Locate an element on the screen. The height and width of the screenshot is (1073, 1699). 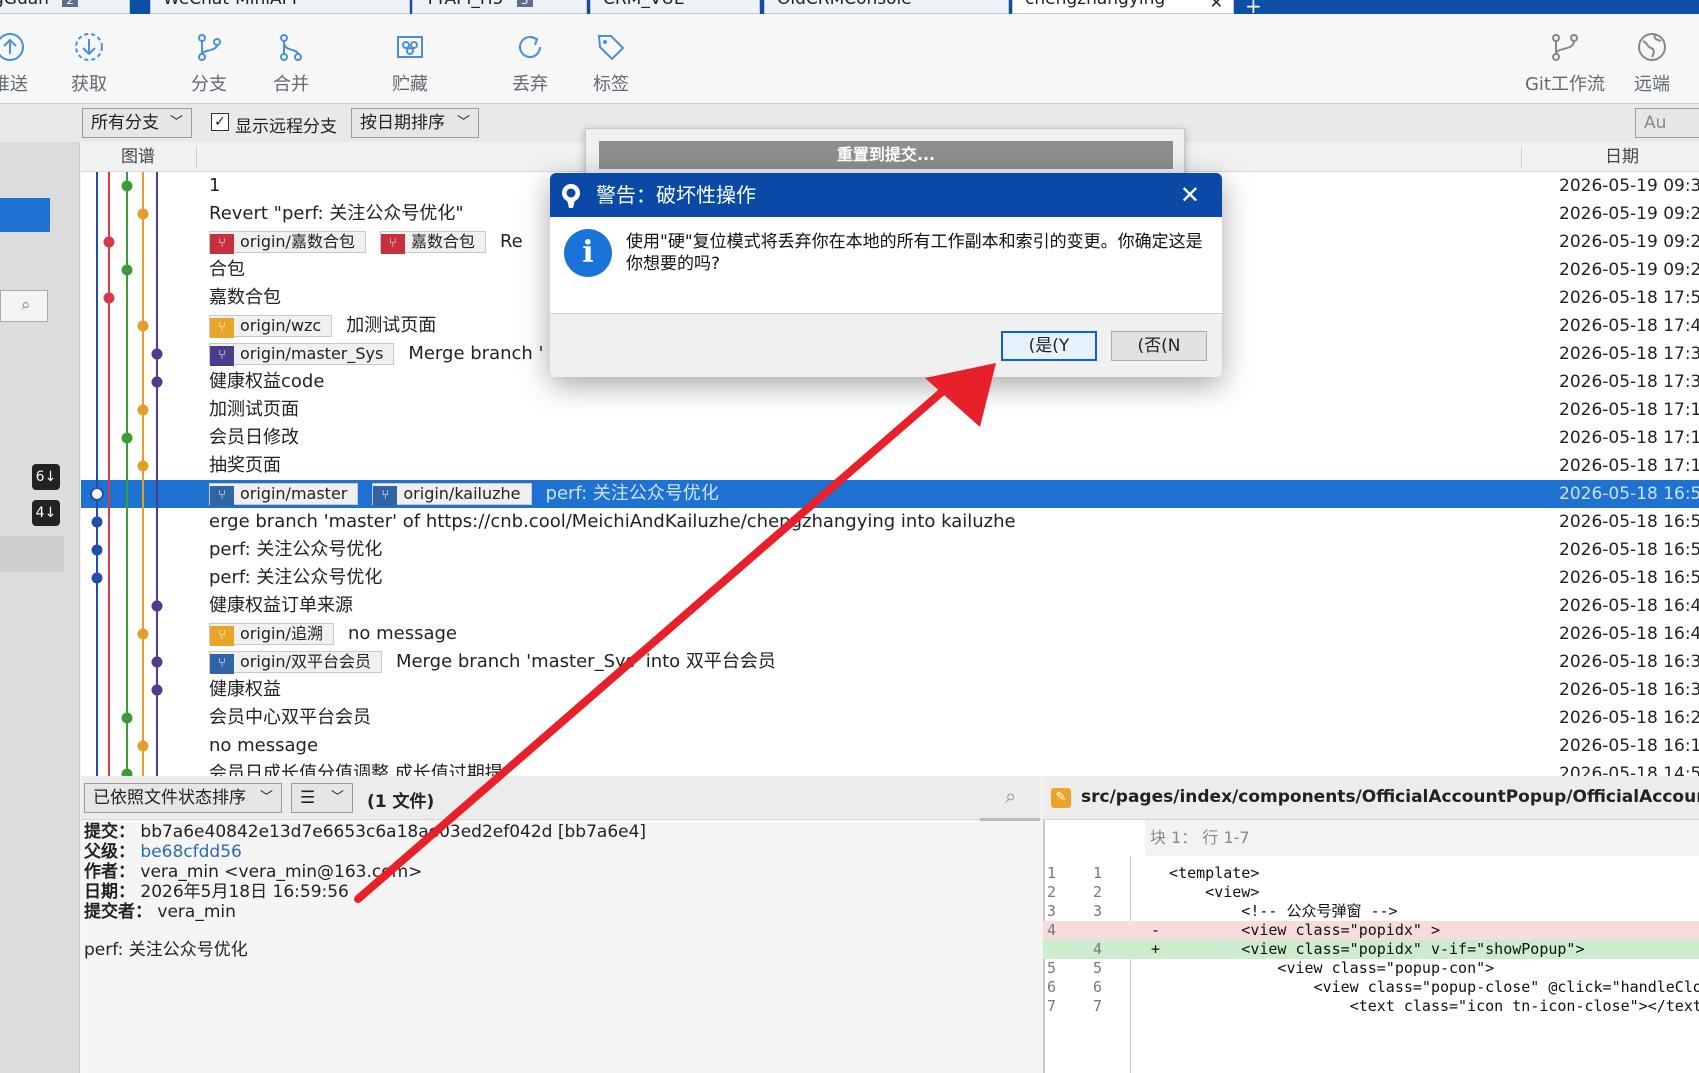
show-remote-checkbox: ✓ is located at coordinates (220, 122).